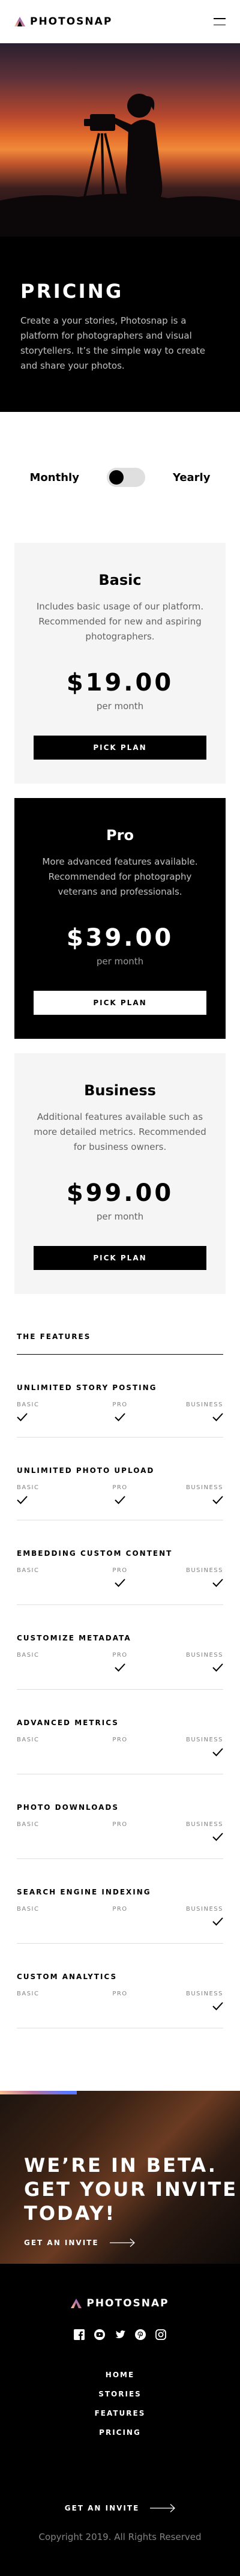 This screenshot has width=240, height=2576. I want to click on twitter-icon, so click(120, 2335).